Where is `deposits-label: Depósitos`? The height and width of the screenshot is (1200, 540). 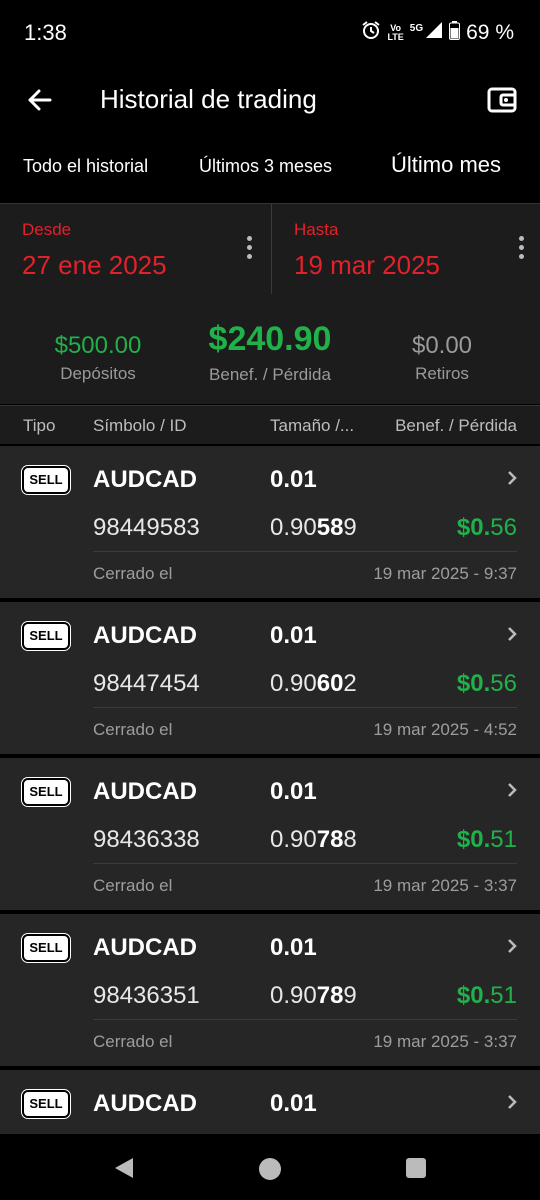 deposits-label: Depósitos is located at coordinates (98, 373).